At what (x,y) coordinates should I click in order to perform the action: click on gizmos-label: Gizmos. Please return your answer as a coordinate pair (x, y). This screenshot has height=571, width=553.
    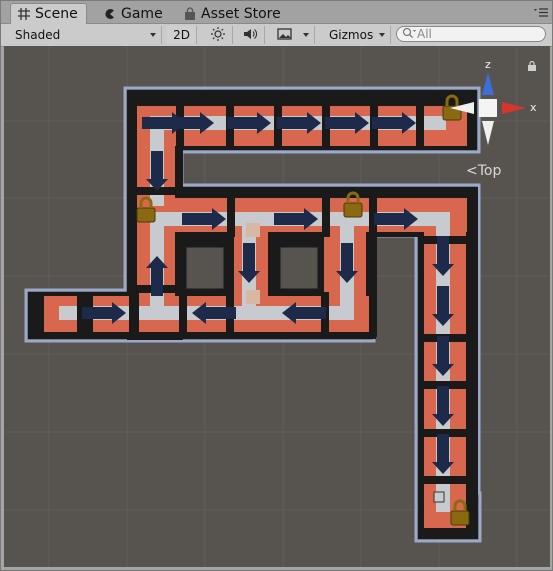
    Looking at the image, I should click on (351, 35).